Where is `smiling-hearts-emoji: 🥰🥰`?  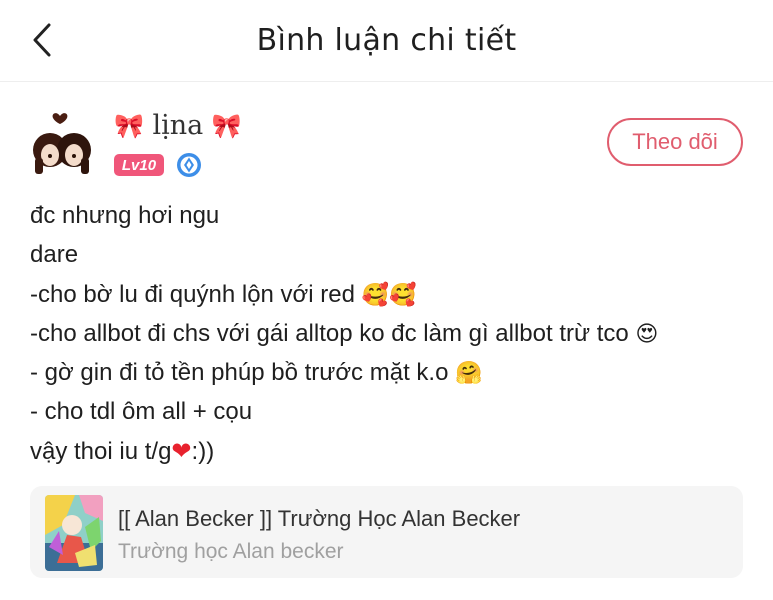
smiling-hearts-emoji: 🥰🥰 is located at coordinates (389, 294).